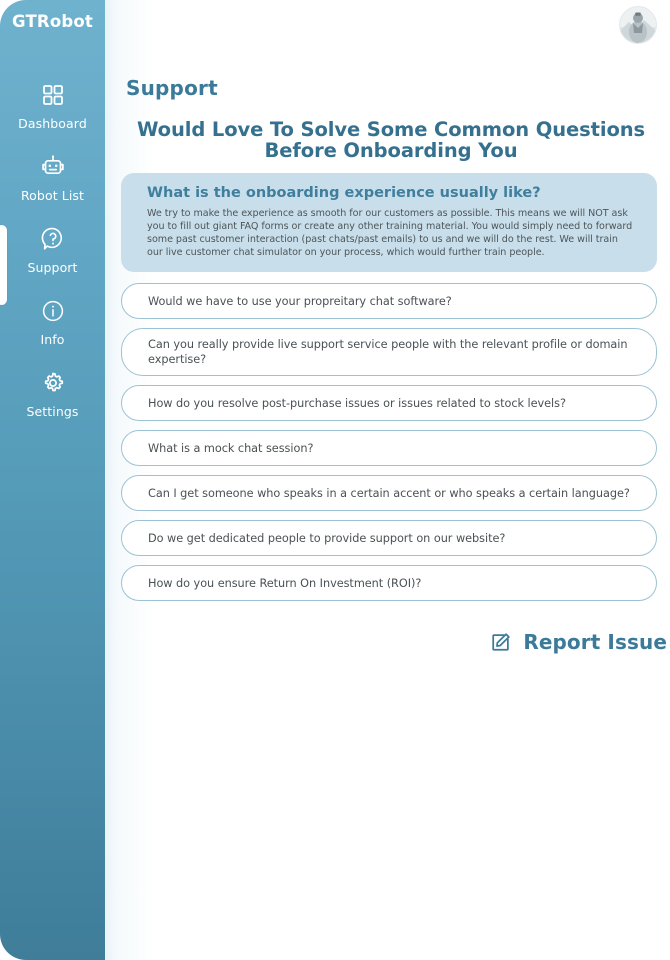  Describe the element at coordinates (52, 339) in the screenshot. I see `sidebar-item-label: Info` at that location.